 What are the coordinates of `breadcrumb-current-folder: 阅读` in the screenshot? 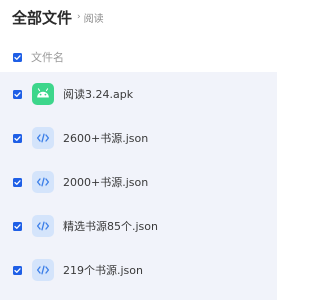 It's located at (94, 17).